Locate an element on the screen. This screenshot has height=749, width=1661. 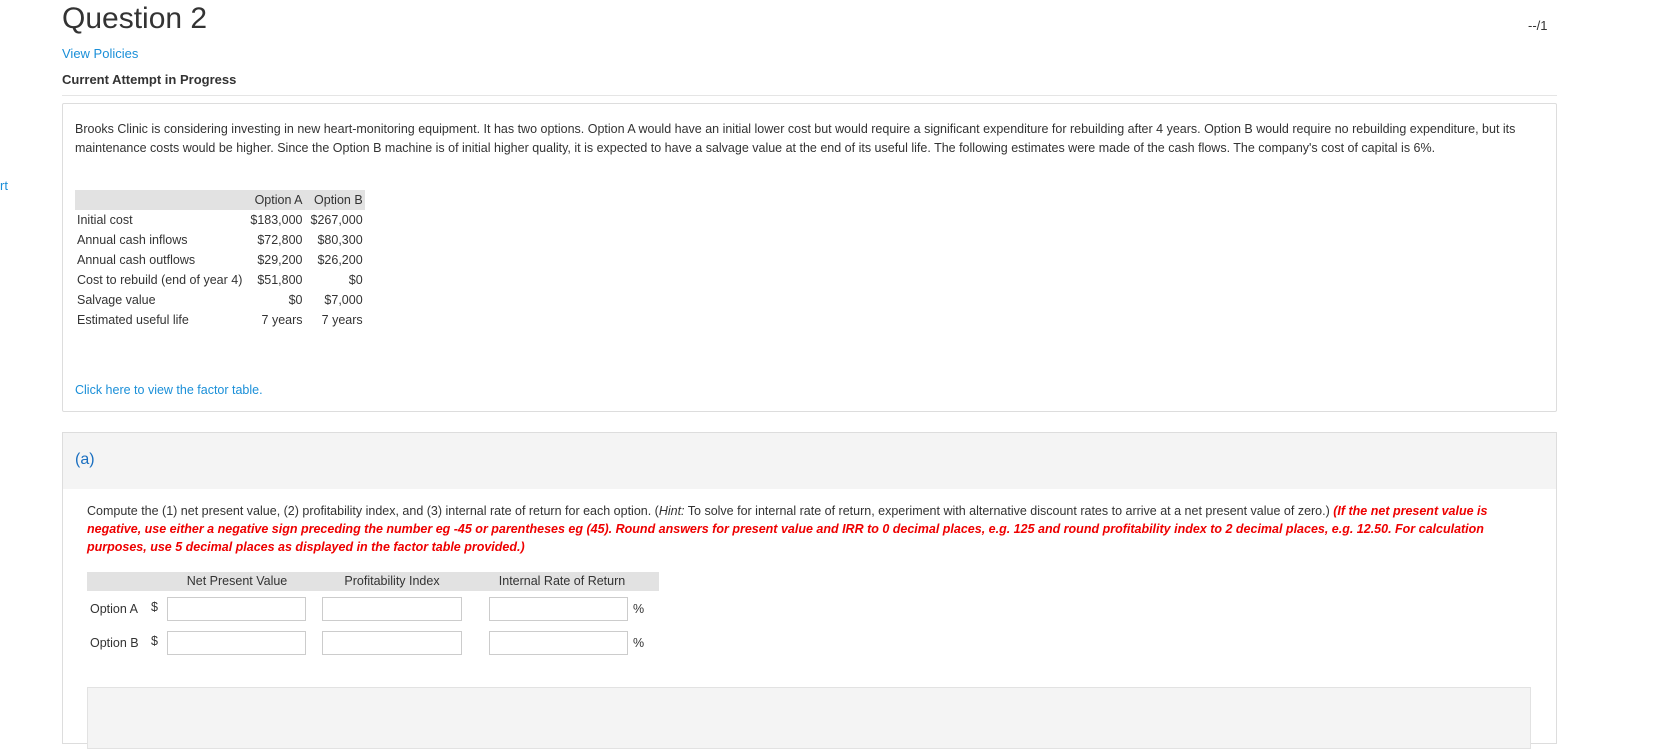
answer-footer-panel is located at coordinates (809, 718).